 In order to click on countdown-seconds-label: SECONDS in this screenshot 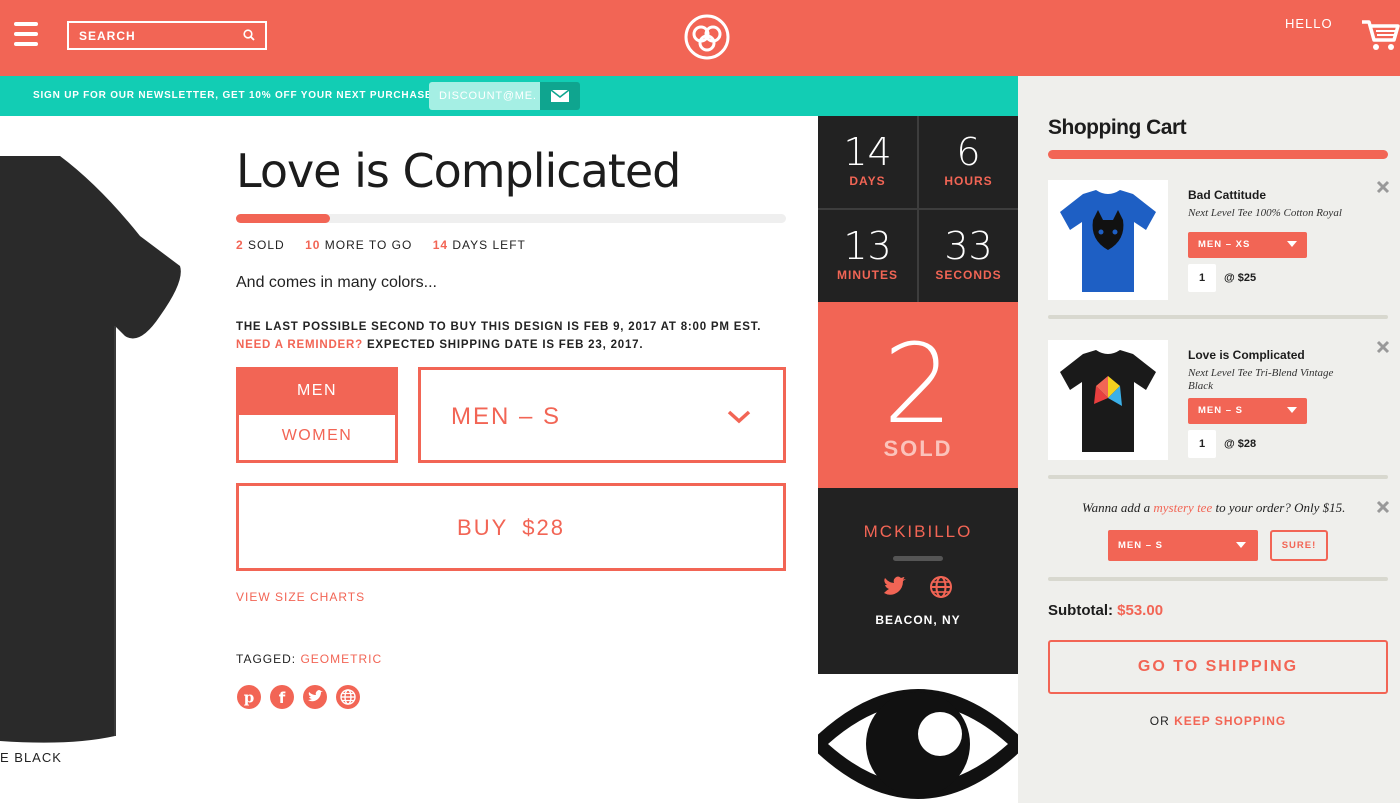, I will do `click(968, 275)`.